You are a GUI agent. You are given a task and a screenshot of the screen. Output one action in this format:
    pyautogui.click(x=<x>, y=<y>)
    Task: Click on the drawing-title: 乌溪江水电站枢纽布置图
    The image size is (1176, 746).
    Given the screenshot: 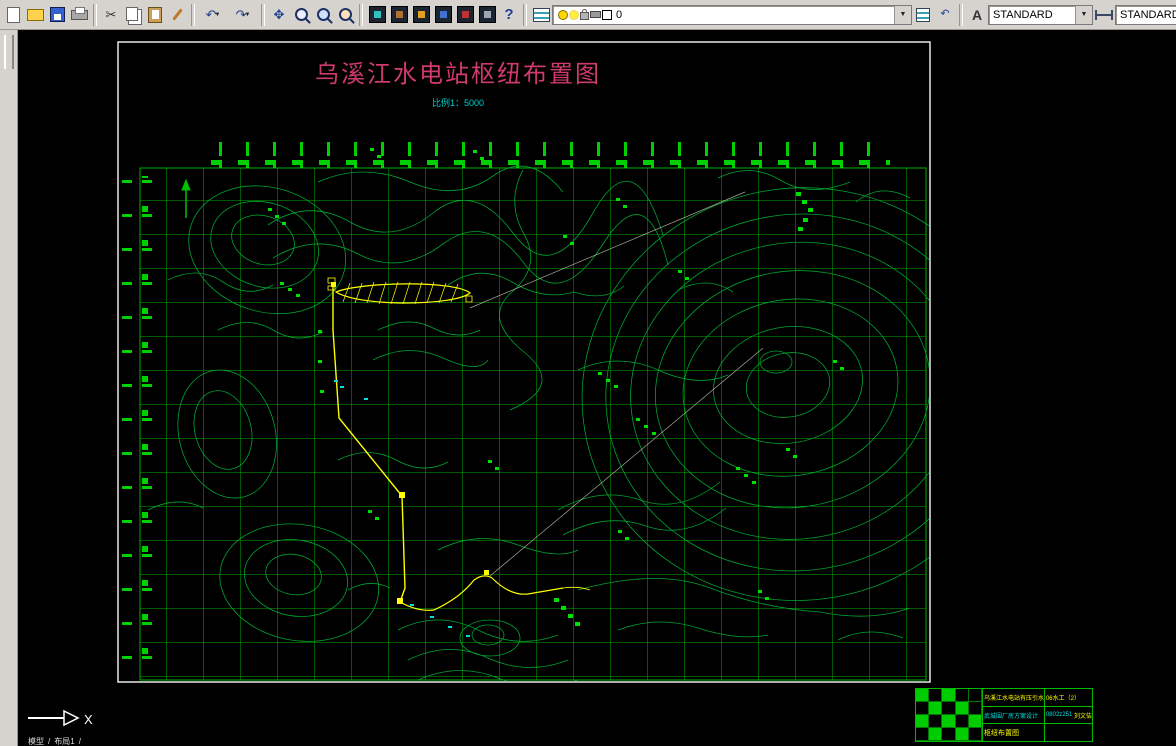 What is the action you would take?
    pyautogui.click(x=458, y=74)
    